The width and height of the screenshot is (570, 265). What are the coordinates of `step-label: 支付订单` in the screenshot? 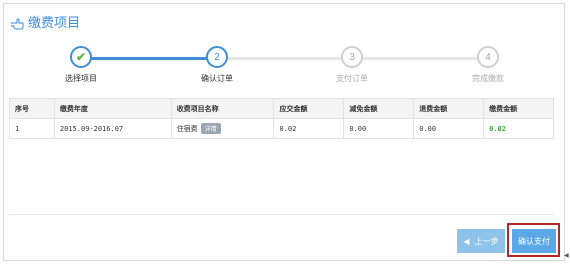 It's located at (352, 78).